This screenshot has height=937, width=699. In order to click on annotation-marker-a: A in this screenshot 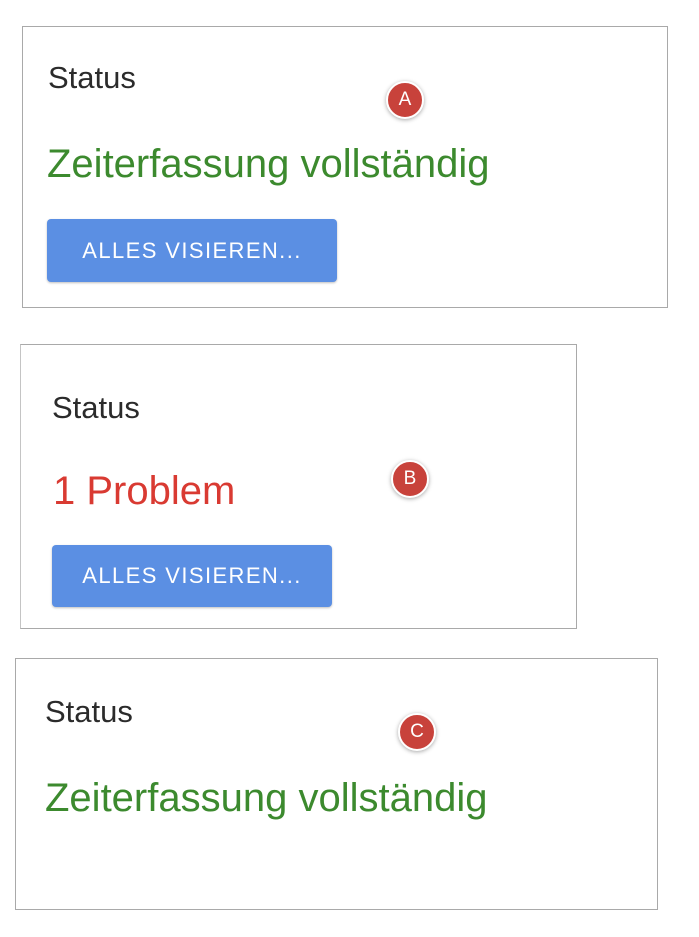, I will do `click(405, 100)`.